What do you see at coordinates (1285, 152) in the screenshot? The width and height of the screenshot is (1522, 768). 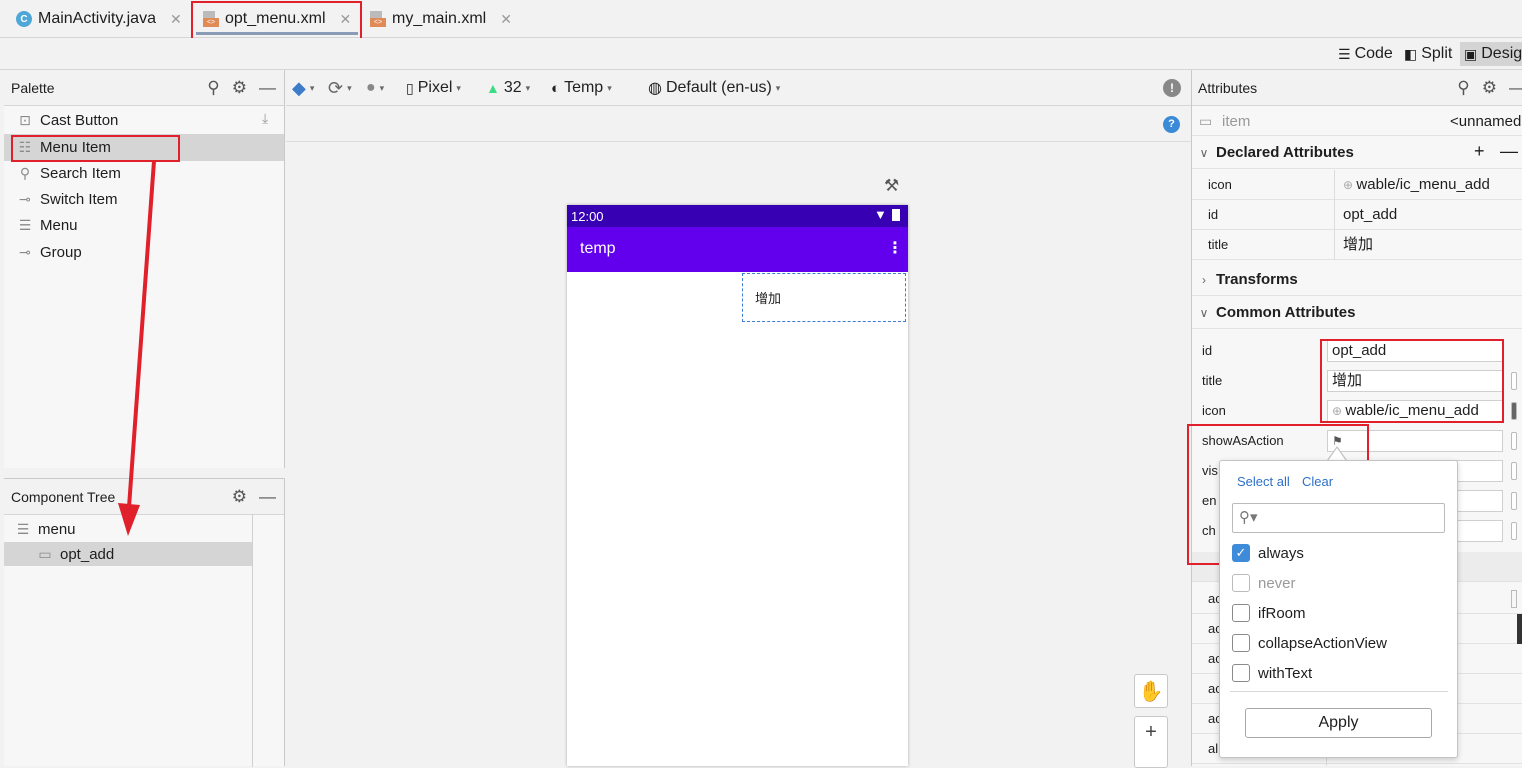 I see `section-title: Declared Attributes` at bounding box center [1285, 152].